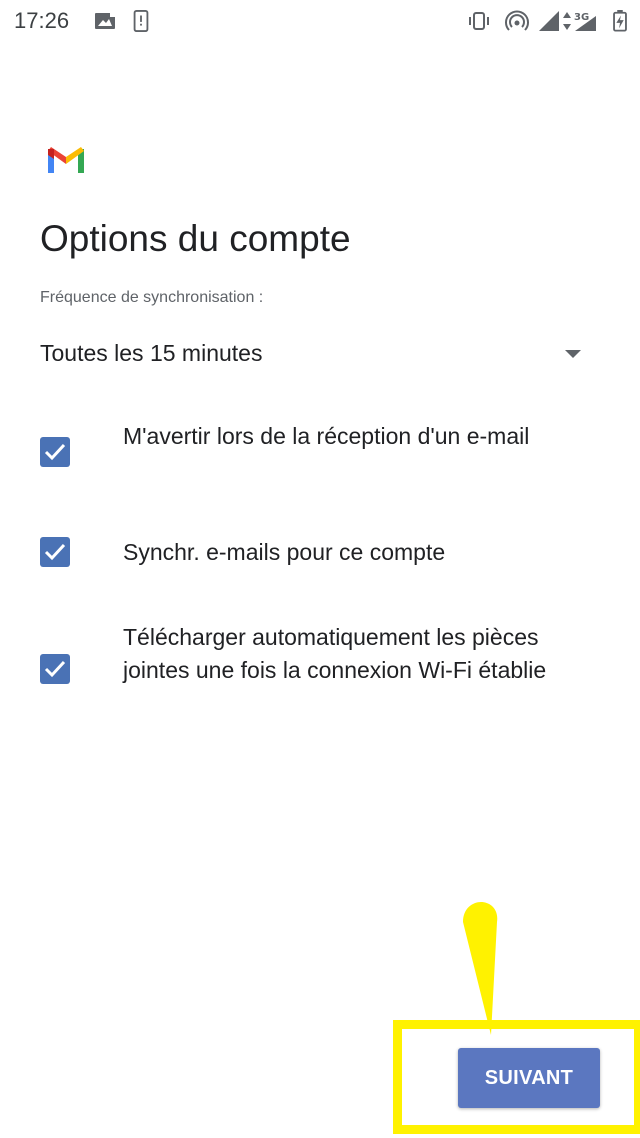  Describe the element at coordinates (549, 21) in the screenshot. I see `signal-icon` at that location.